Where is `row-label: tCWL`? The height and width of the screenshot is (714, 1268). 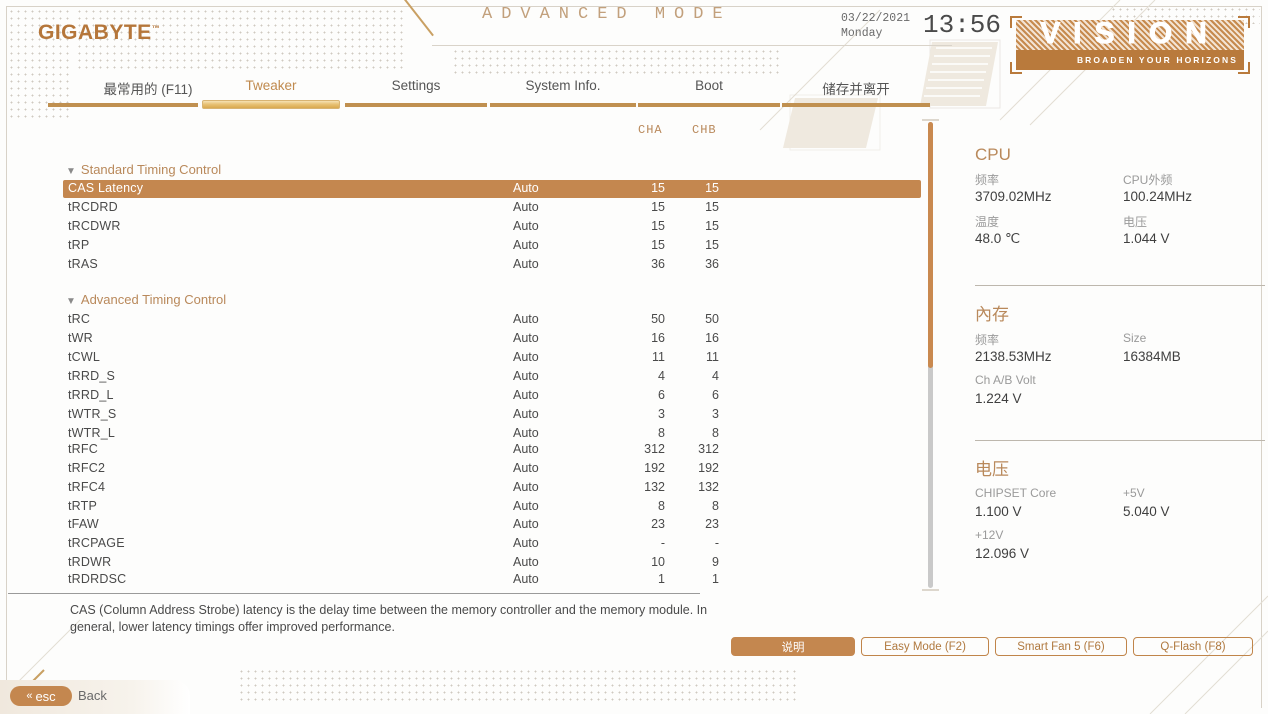
row-label: tCWL is located at coordinates (84, 357).